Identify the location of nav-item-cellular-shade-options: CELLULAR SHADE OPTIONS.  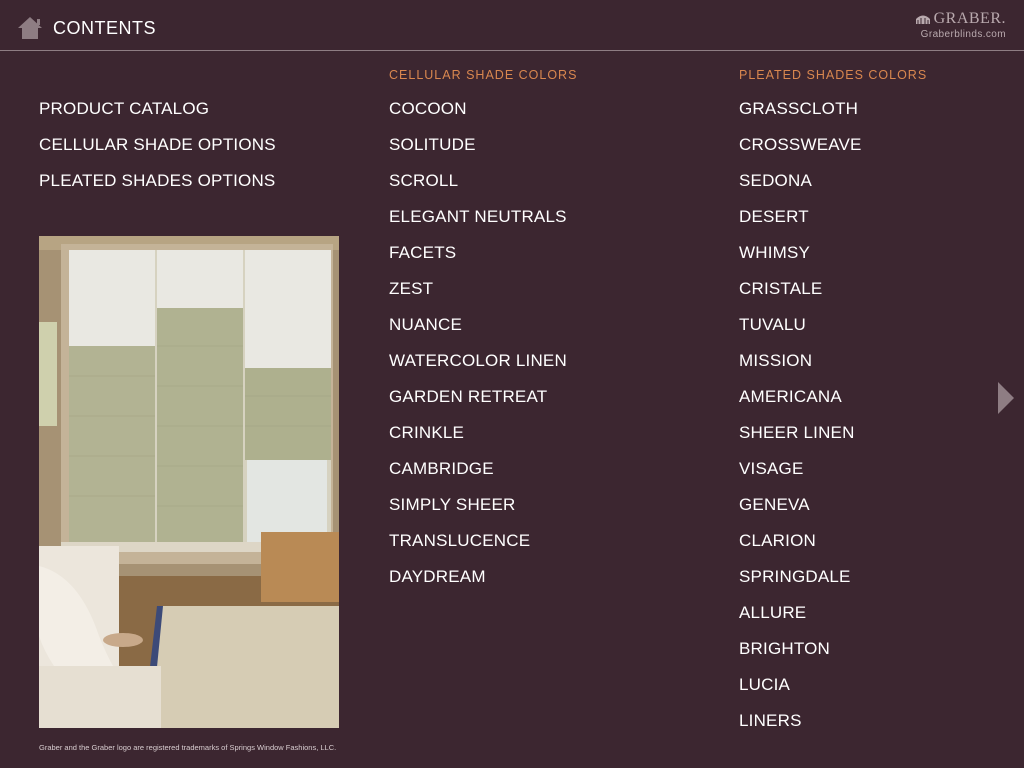
(157, 153).